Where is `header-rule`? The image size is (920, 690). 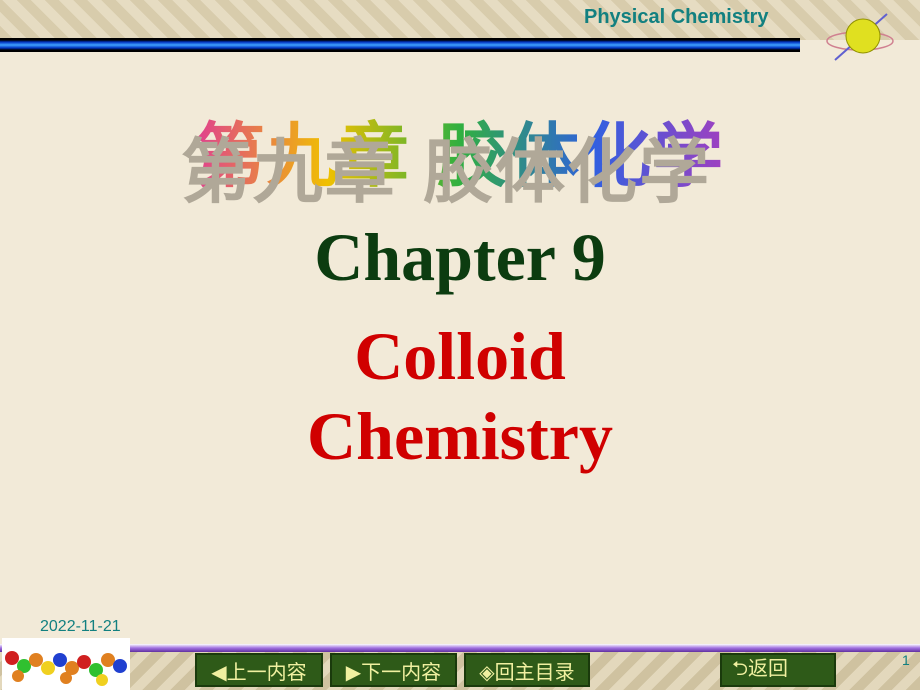 header-rule is located at coordinates (400, 45).